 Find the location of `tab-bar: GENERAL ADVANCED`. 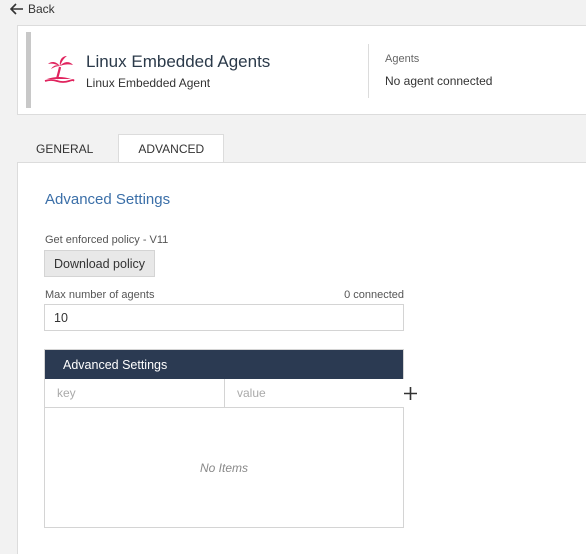

tab-bar: GENERAL ADVANCED is located at coordinates (121, 148).